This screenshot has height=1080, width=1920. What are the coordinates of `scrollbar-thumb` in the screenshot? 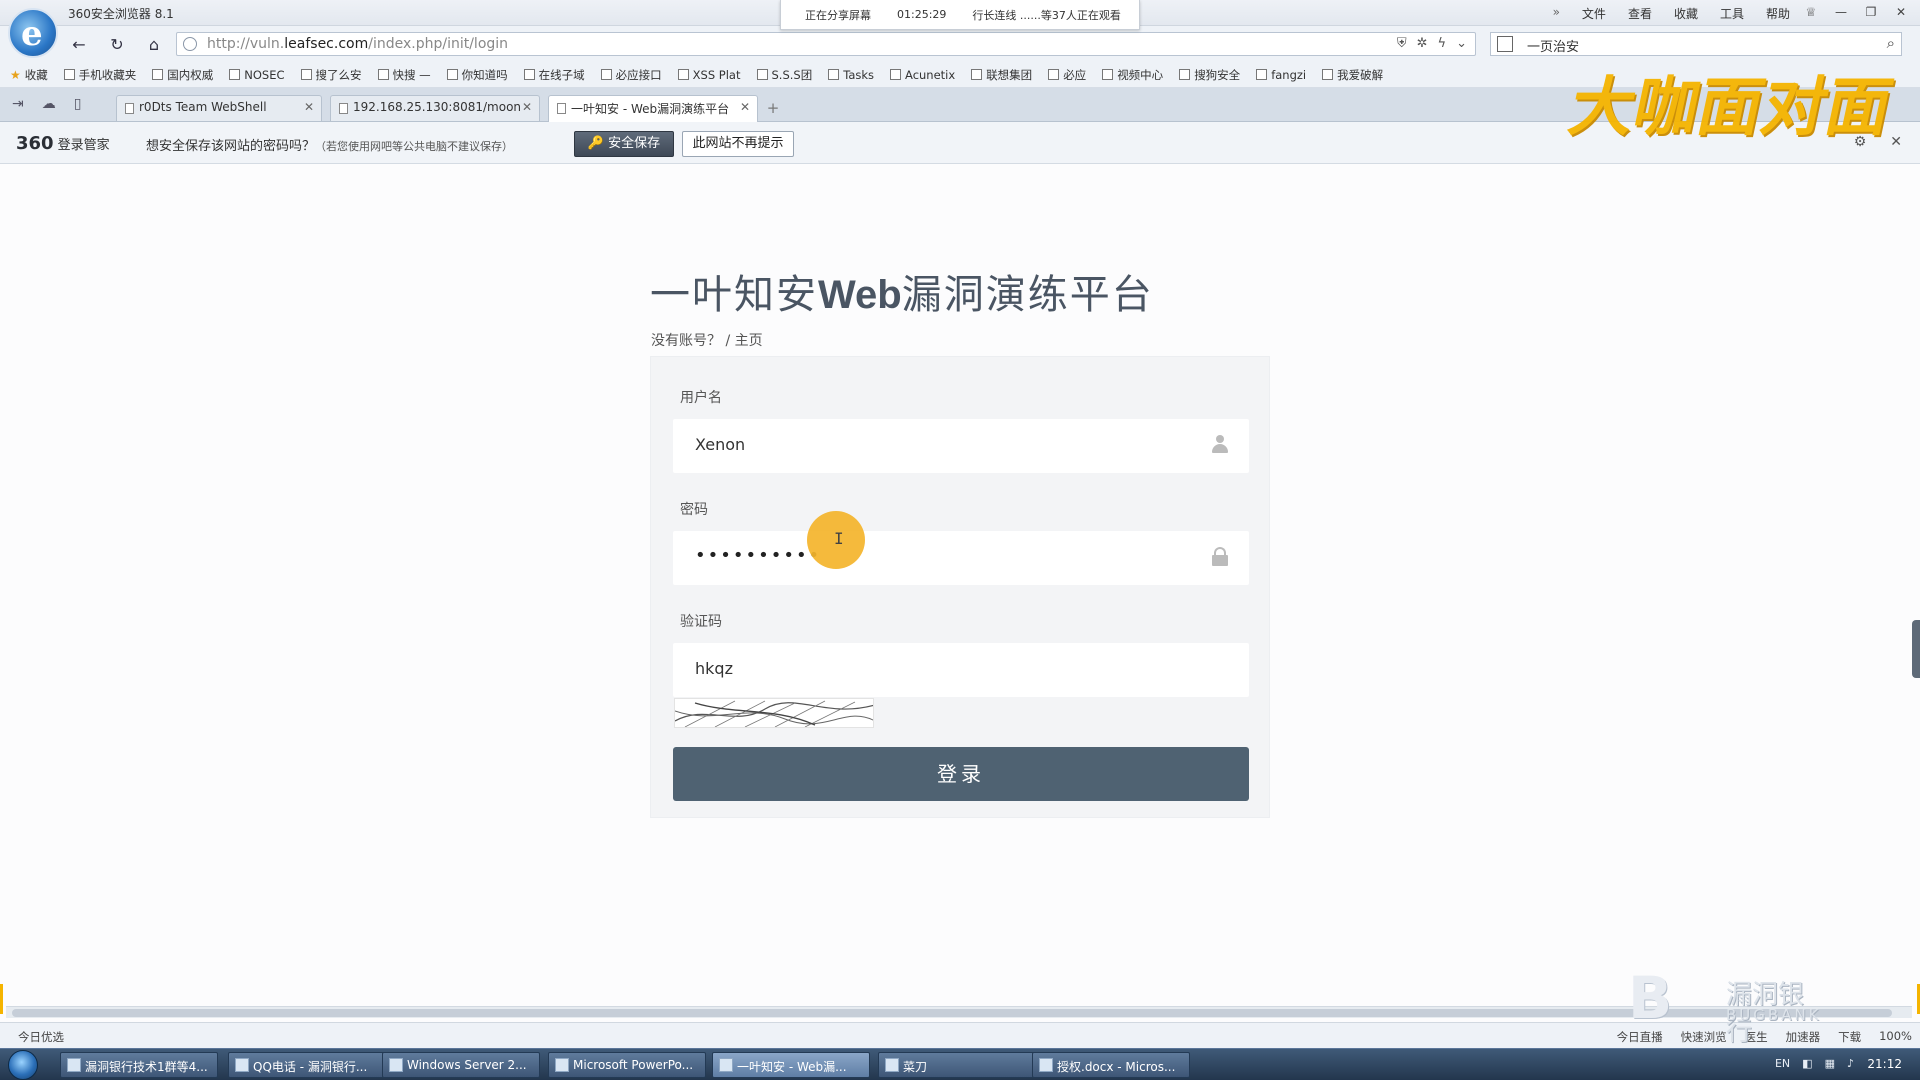 It's located at (952, 1013).